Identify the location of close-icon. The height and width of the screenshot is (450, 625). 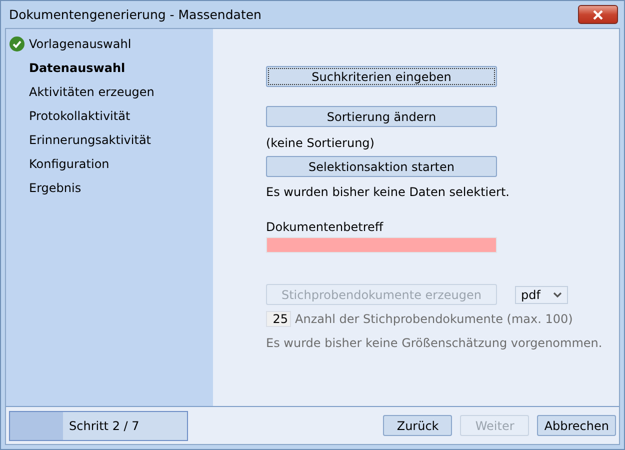
(598, 15).